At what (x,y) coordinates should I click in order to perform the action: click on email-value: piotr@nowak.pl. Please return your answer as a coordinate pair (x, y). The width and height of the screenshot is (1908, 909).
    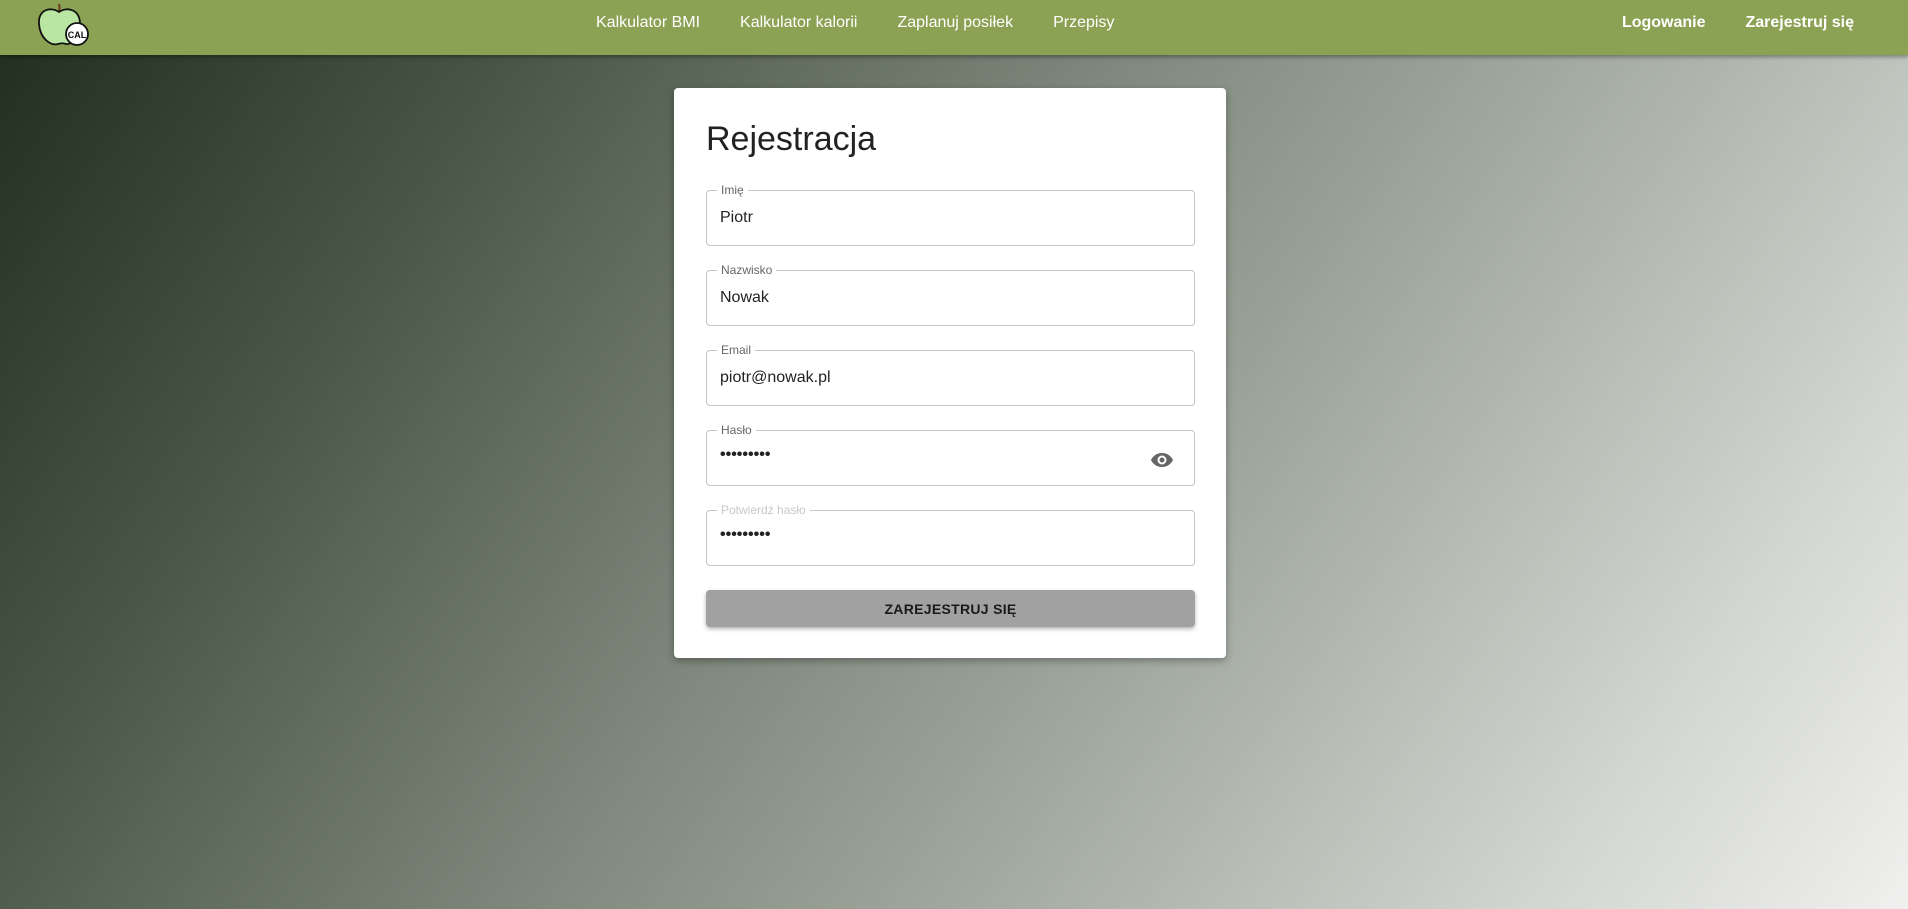
    Looking at the image, I should click on (775, 377).